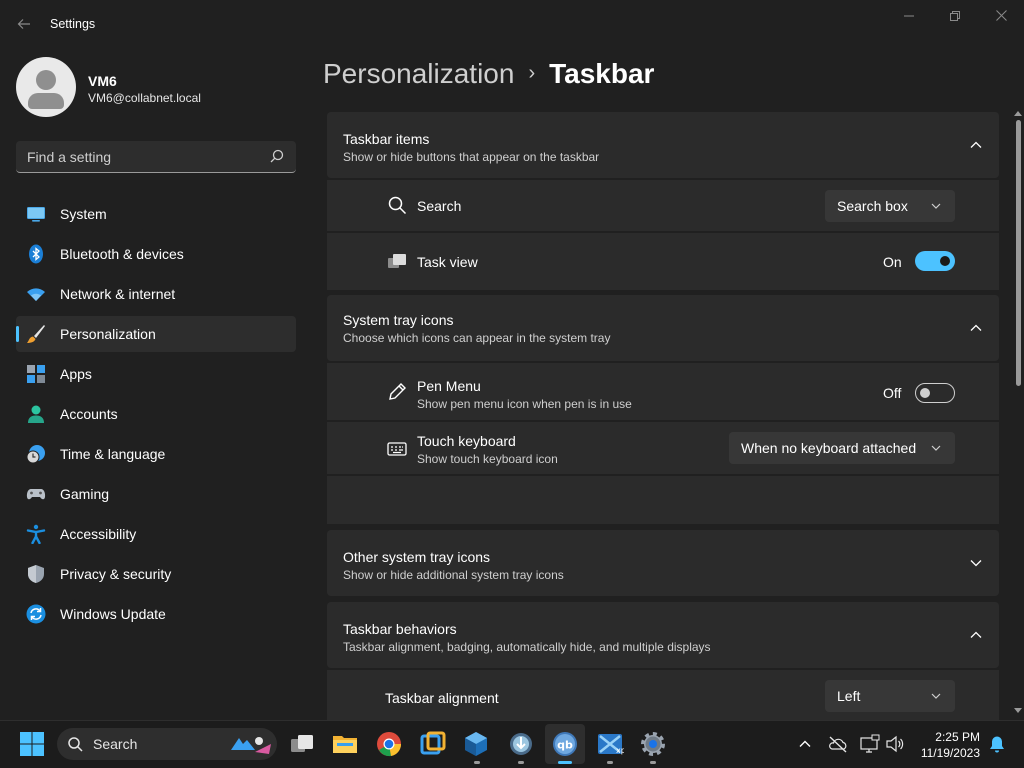 The height and width of the screenshot is (768, 1024). What do you see at coordinates (1001, 17) in the screenshot?
I see `close-button` at bounding box center [1001, 17].